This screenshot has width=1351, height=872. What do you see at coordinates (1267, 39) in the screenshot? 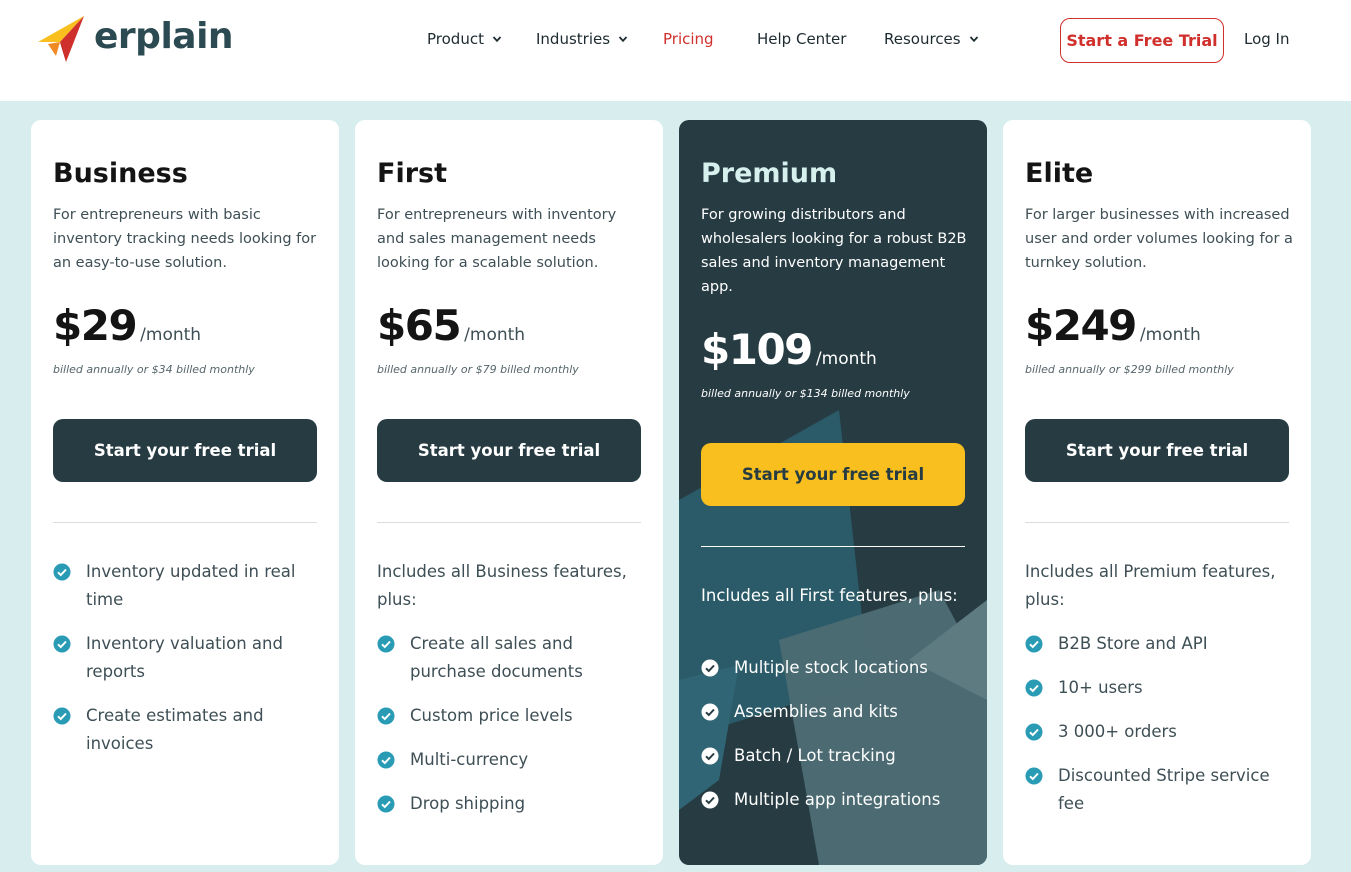
I see `login-link: Log In` at bounding box center [1267, 39].